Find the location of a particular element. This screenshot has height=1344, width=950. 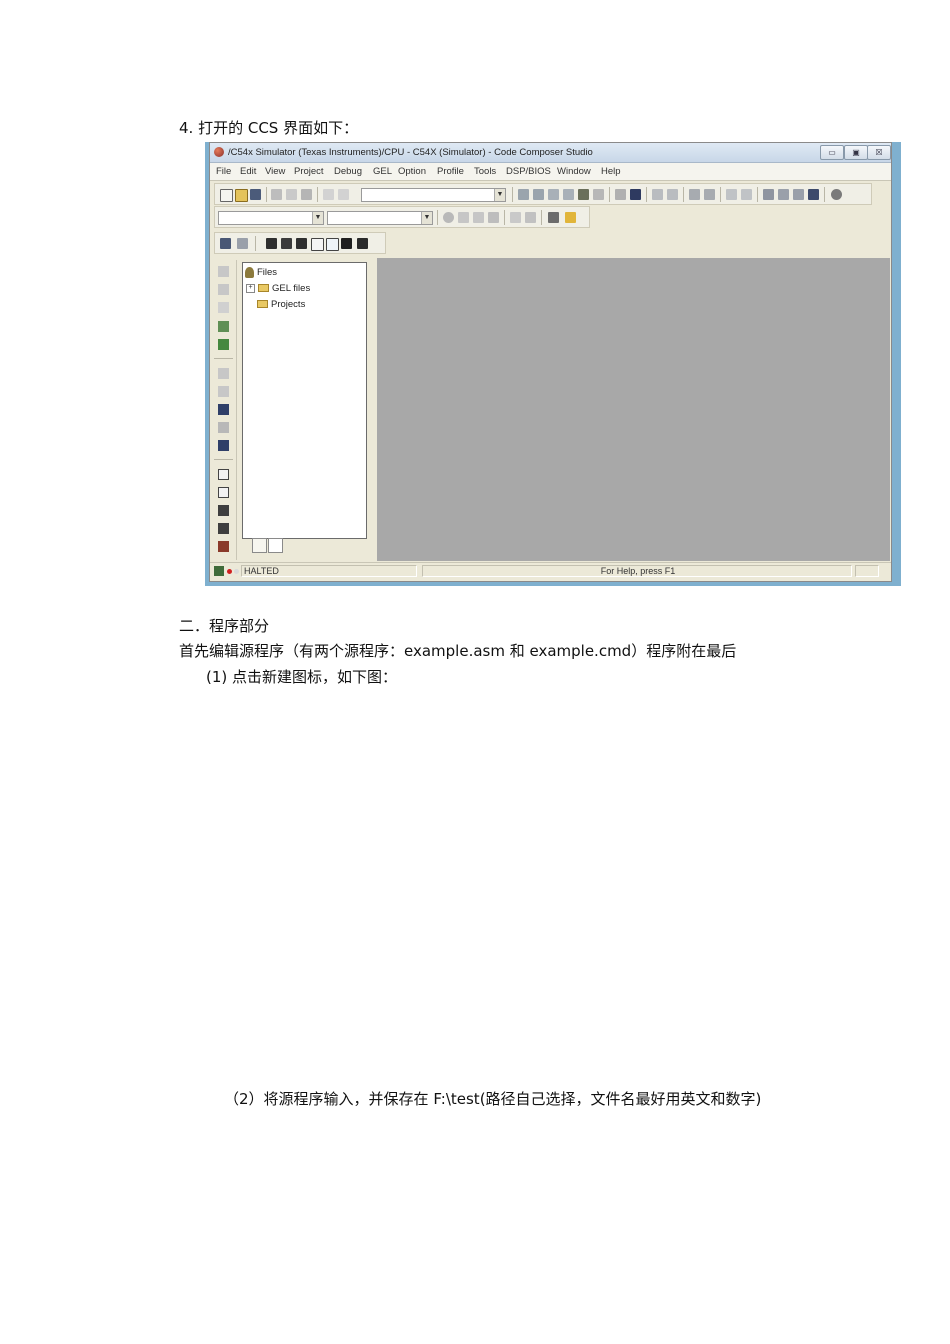

find-next-icon is located at coordinates (538, 194).